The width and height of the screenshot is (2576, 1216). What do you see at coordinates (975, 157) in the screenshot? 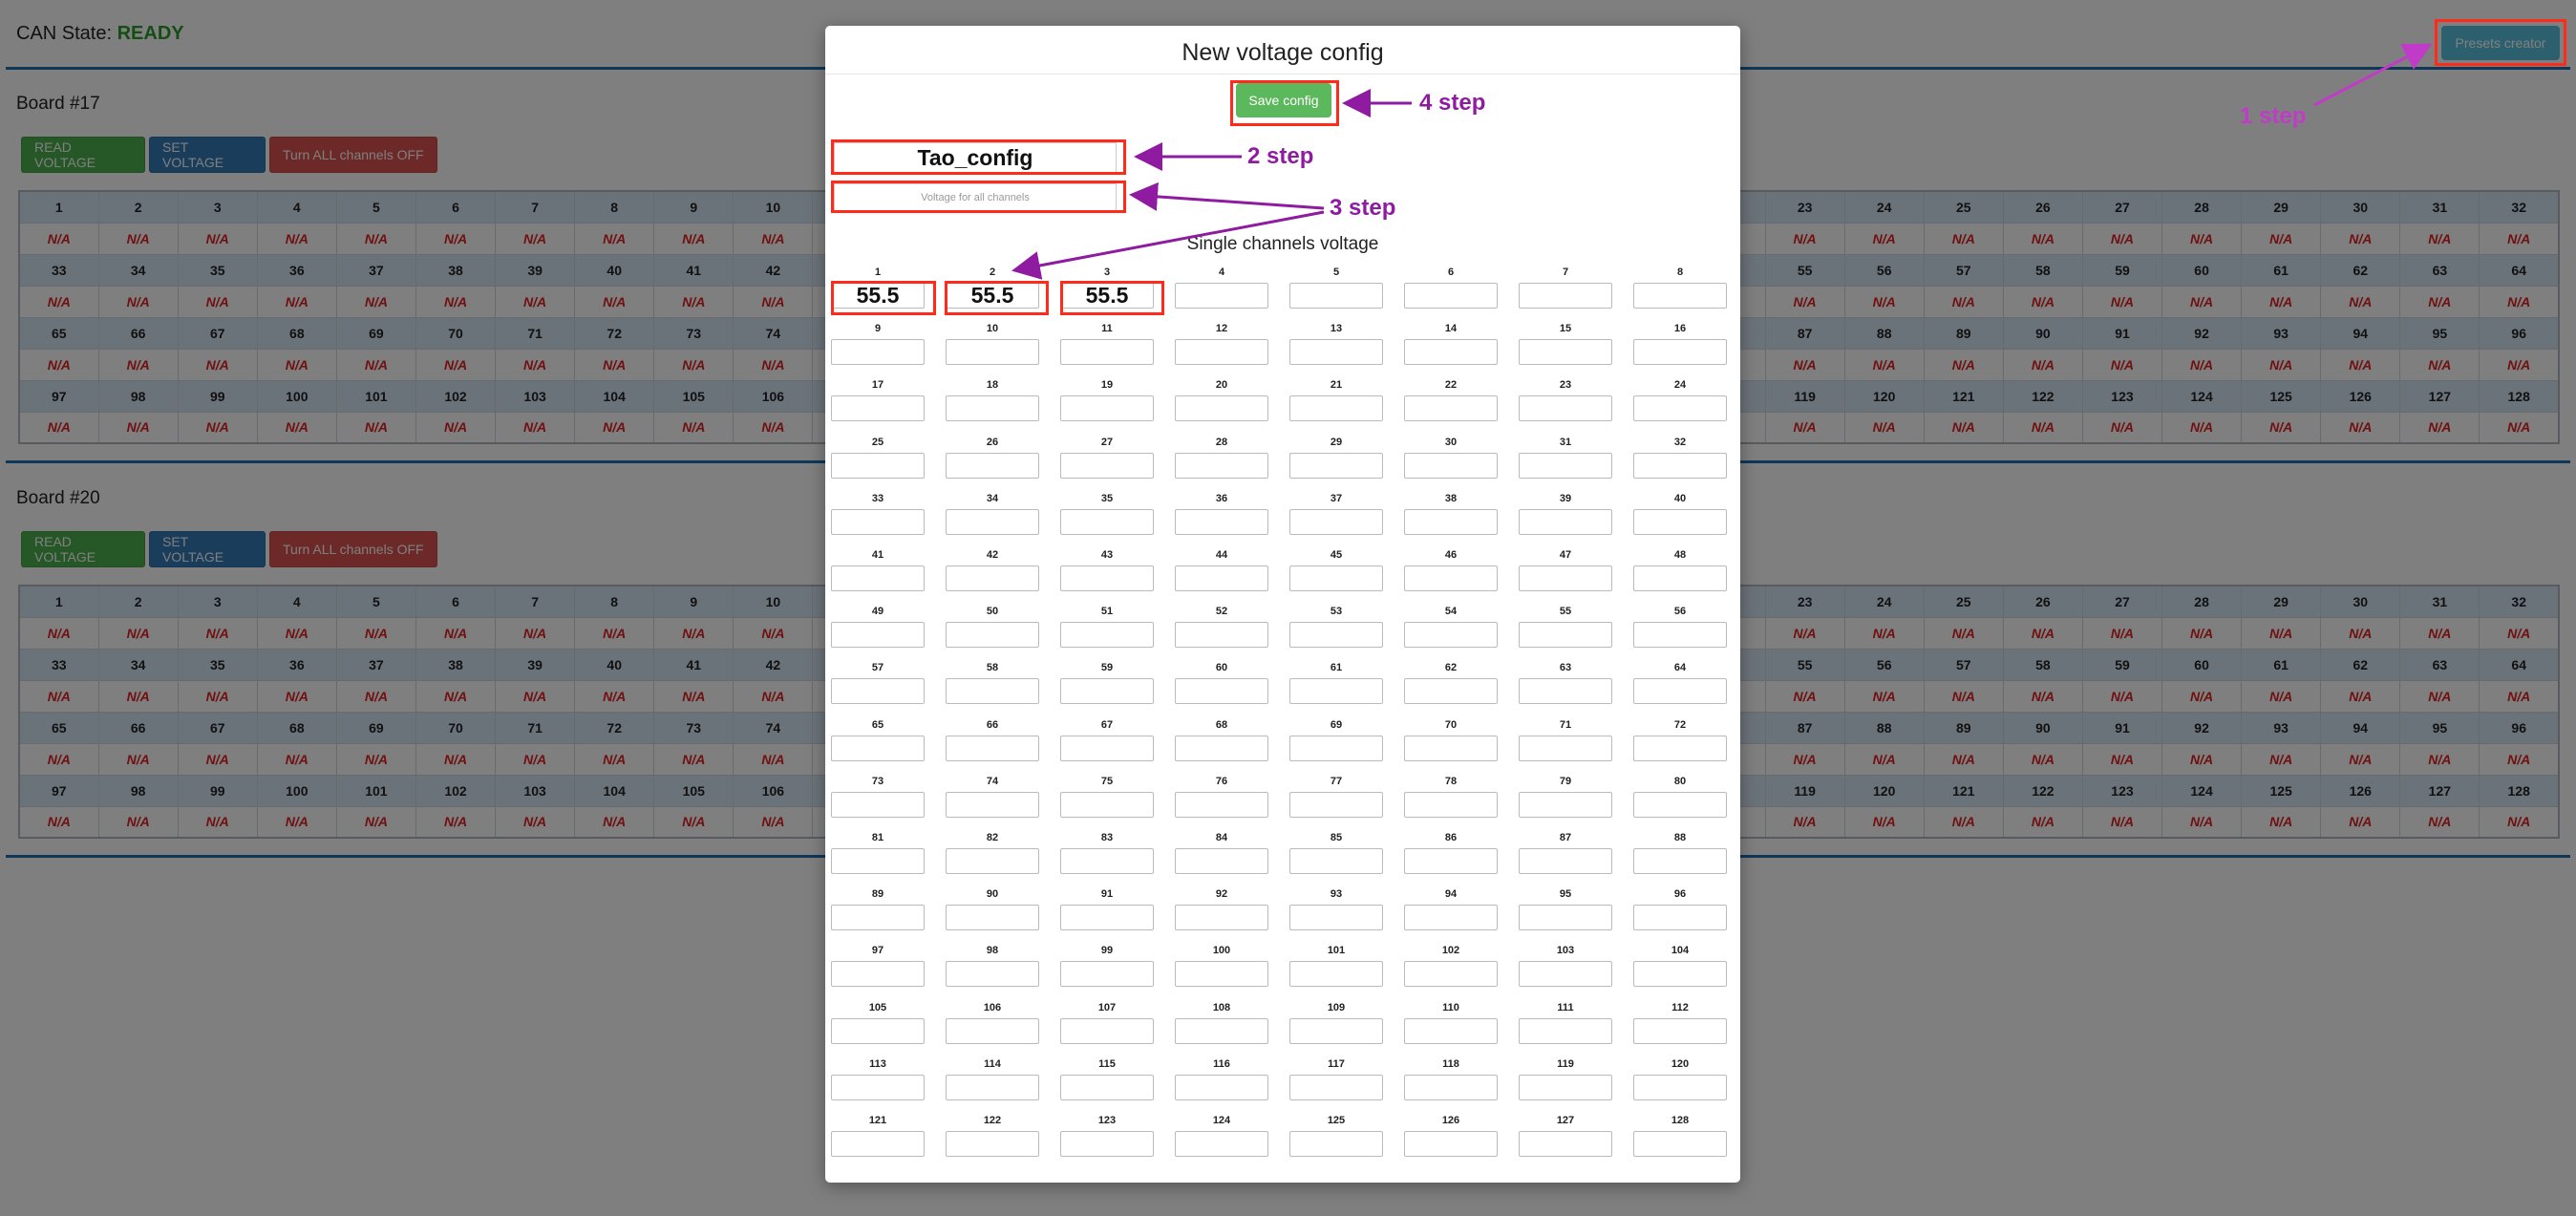
I see `config-name-input` at bounding box center [975, 157].